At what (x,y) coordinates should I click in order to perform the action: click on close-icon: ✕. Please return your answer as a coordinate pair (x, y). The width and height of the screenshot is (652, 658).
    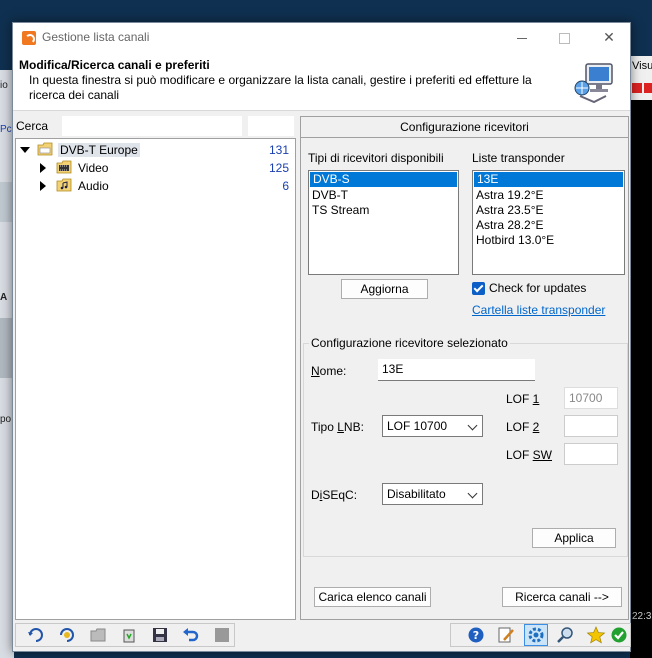
    Looking at the image, I should click on (609, 37).